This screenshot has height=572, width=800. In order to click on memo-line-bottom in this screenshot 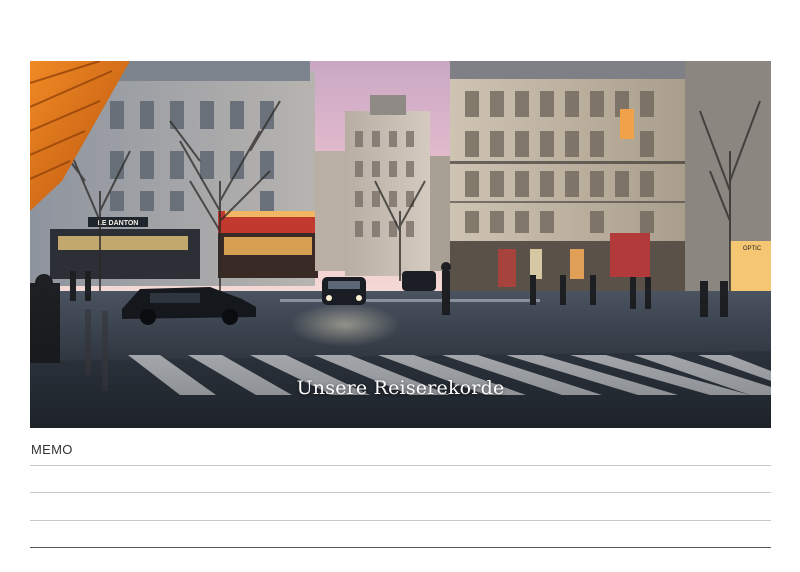, I will do `click(400, 547)`.